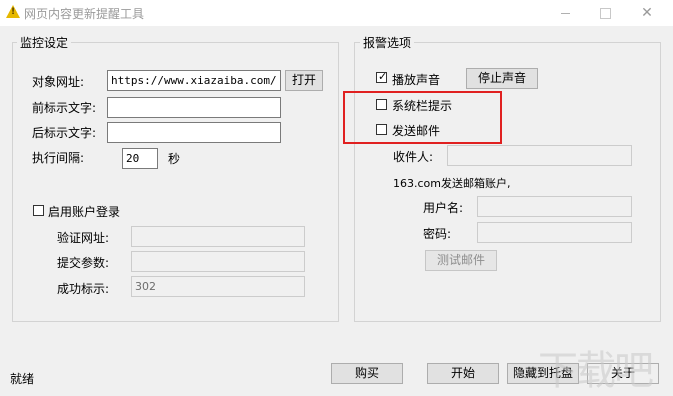  Describe the element at coordinates (218, 286) in the screenshot. I see `success-input` at that location.